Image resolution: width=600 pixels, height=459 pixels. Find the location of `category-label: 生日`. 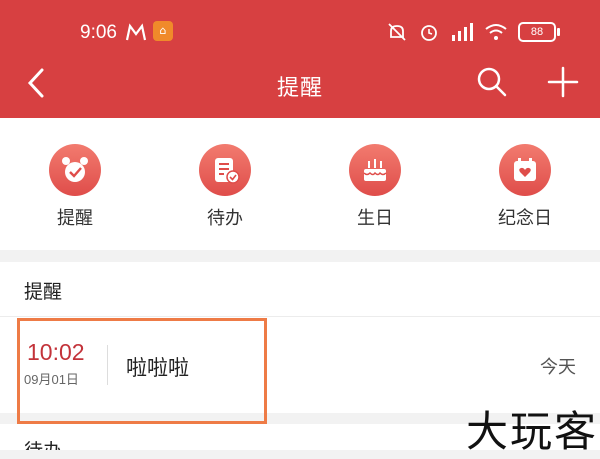

category-label: 生日 is located at coordinates (375, 218).